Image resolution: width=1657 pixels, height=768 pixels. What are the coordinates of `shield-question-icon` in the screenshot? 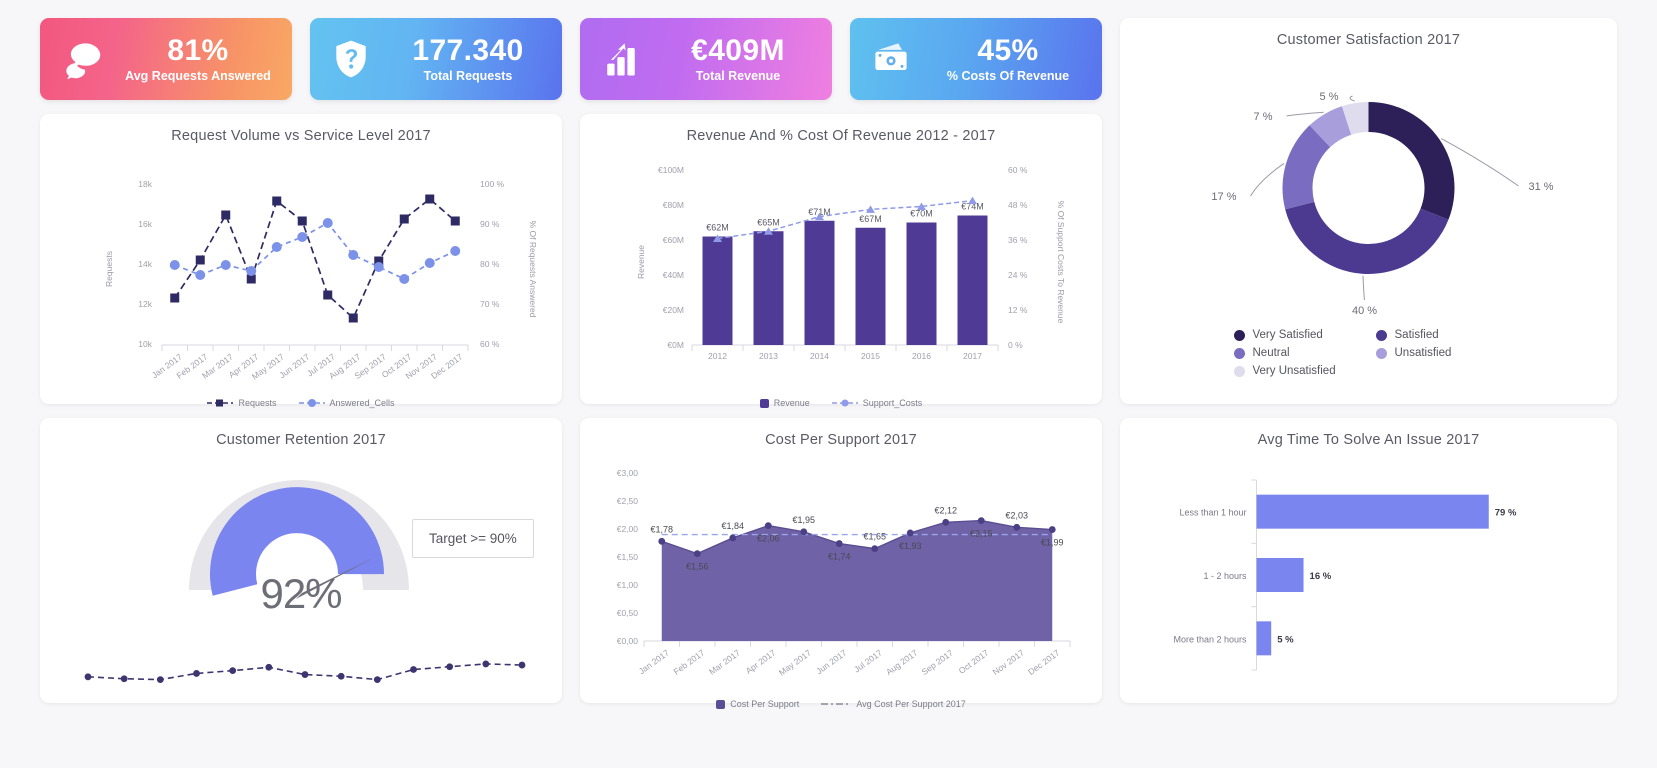 It's located at (351, 59).